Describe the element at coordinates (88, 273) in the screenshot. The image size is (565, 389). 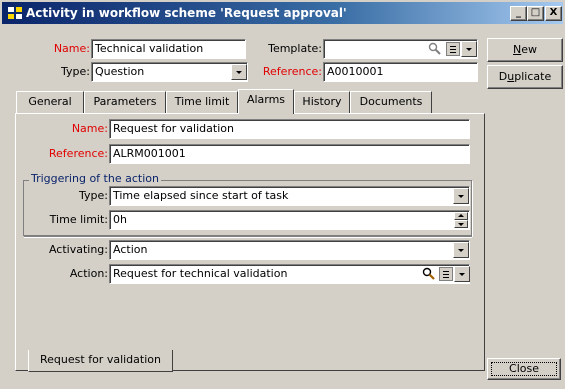
I see `action-label: Action:` at that location.